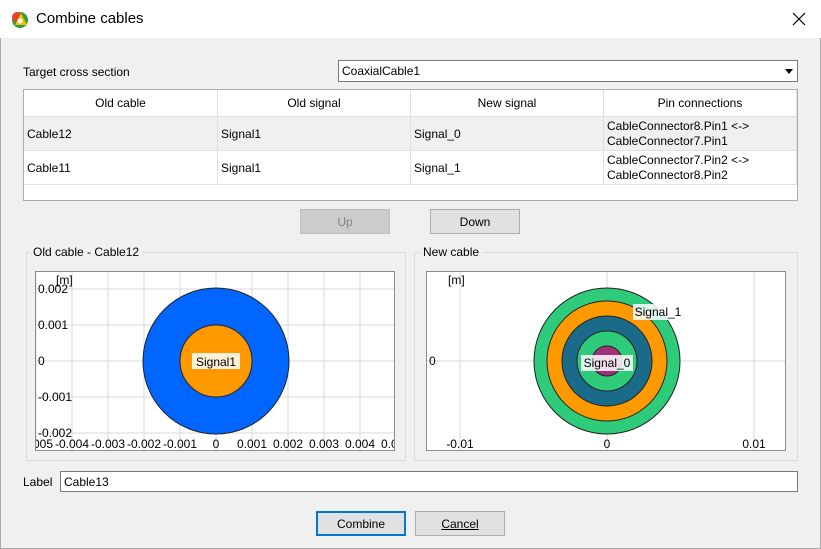 The width and height of the screenshot is (821, 549). Describe the element at coordinates (324, 444) in the screenshot. I see `x-tick-label: 0.003` at that location.